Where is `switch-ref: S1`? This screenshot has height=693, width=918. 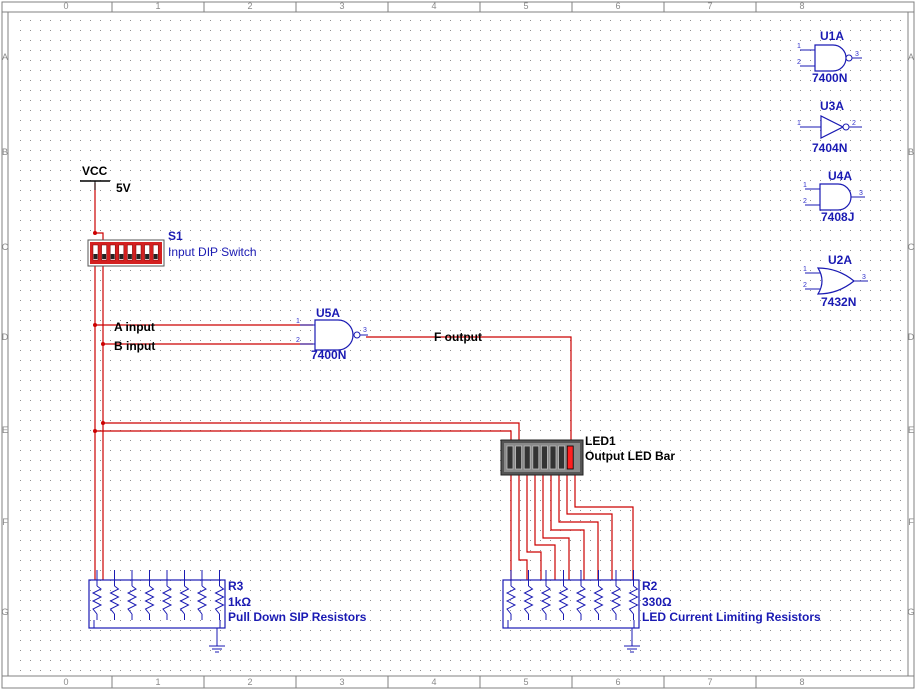
switch-ref: S1 is located at coordinates (175, 236).